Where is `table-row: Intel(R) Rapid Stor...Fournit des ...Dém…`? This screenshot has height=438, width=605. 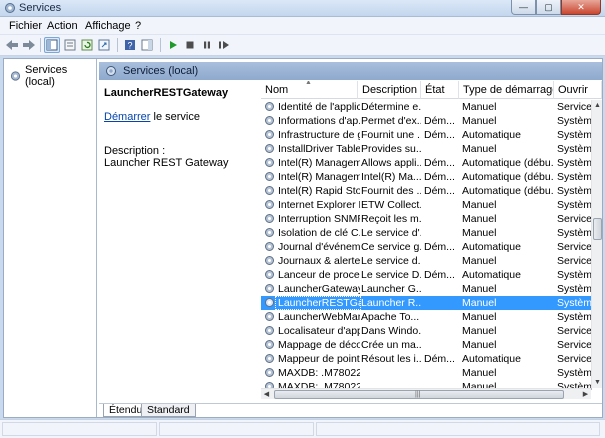 table-row: Intel(R) Rapid Stor...Fournit des ...Dém… is located at coordinates (426, 191).